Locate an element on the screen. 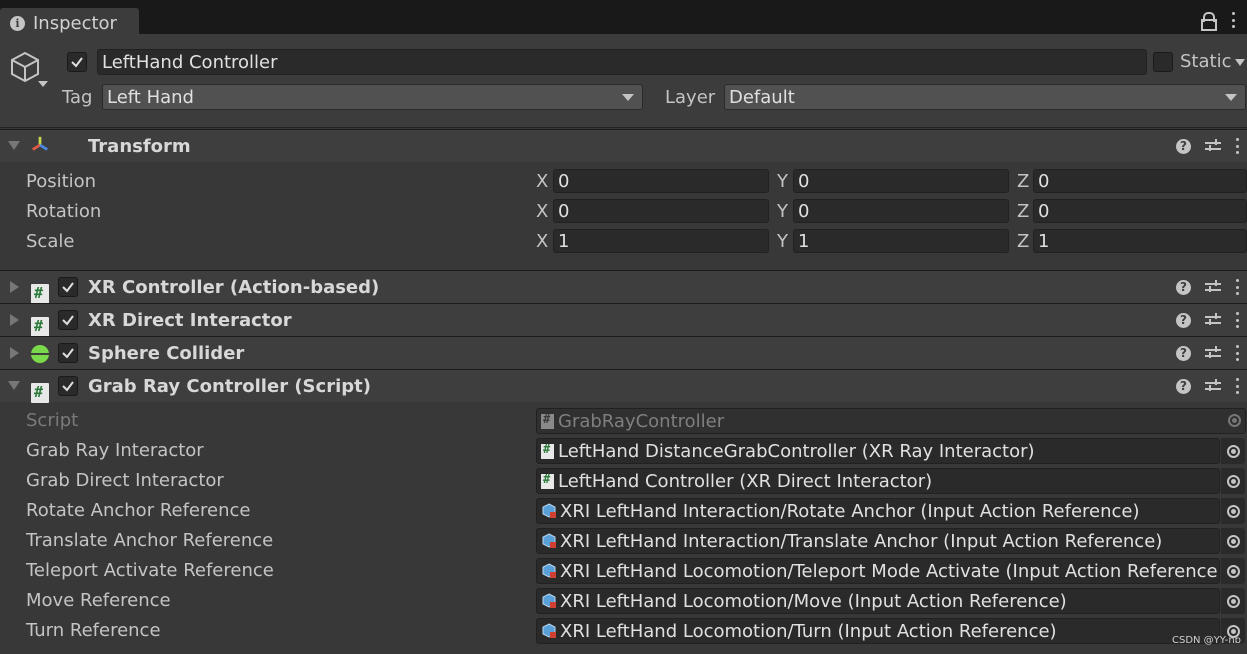 This screenshot has width=1247, height=654. grab-direct-interactor-label: Grab Direct Interactor is located at coordinates (125, 480).